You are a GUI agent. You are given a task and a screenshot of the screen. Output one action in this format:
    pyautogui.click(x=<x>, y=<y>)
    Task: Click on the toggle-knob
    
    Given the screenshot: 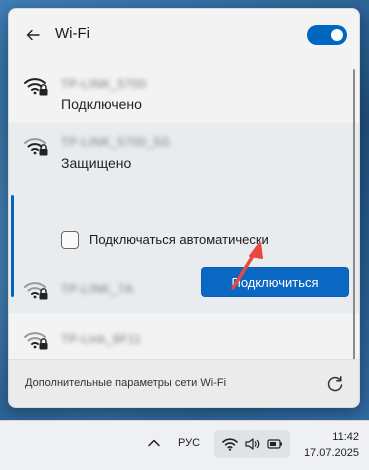 What is the action you would take?
    pyautogui.click(x=337, y=35)
    